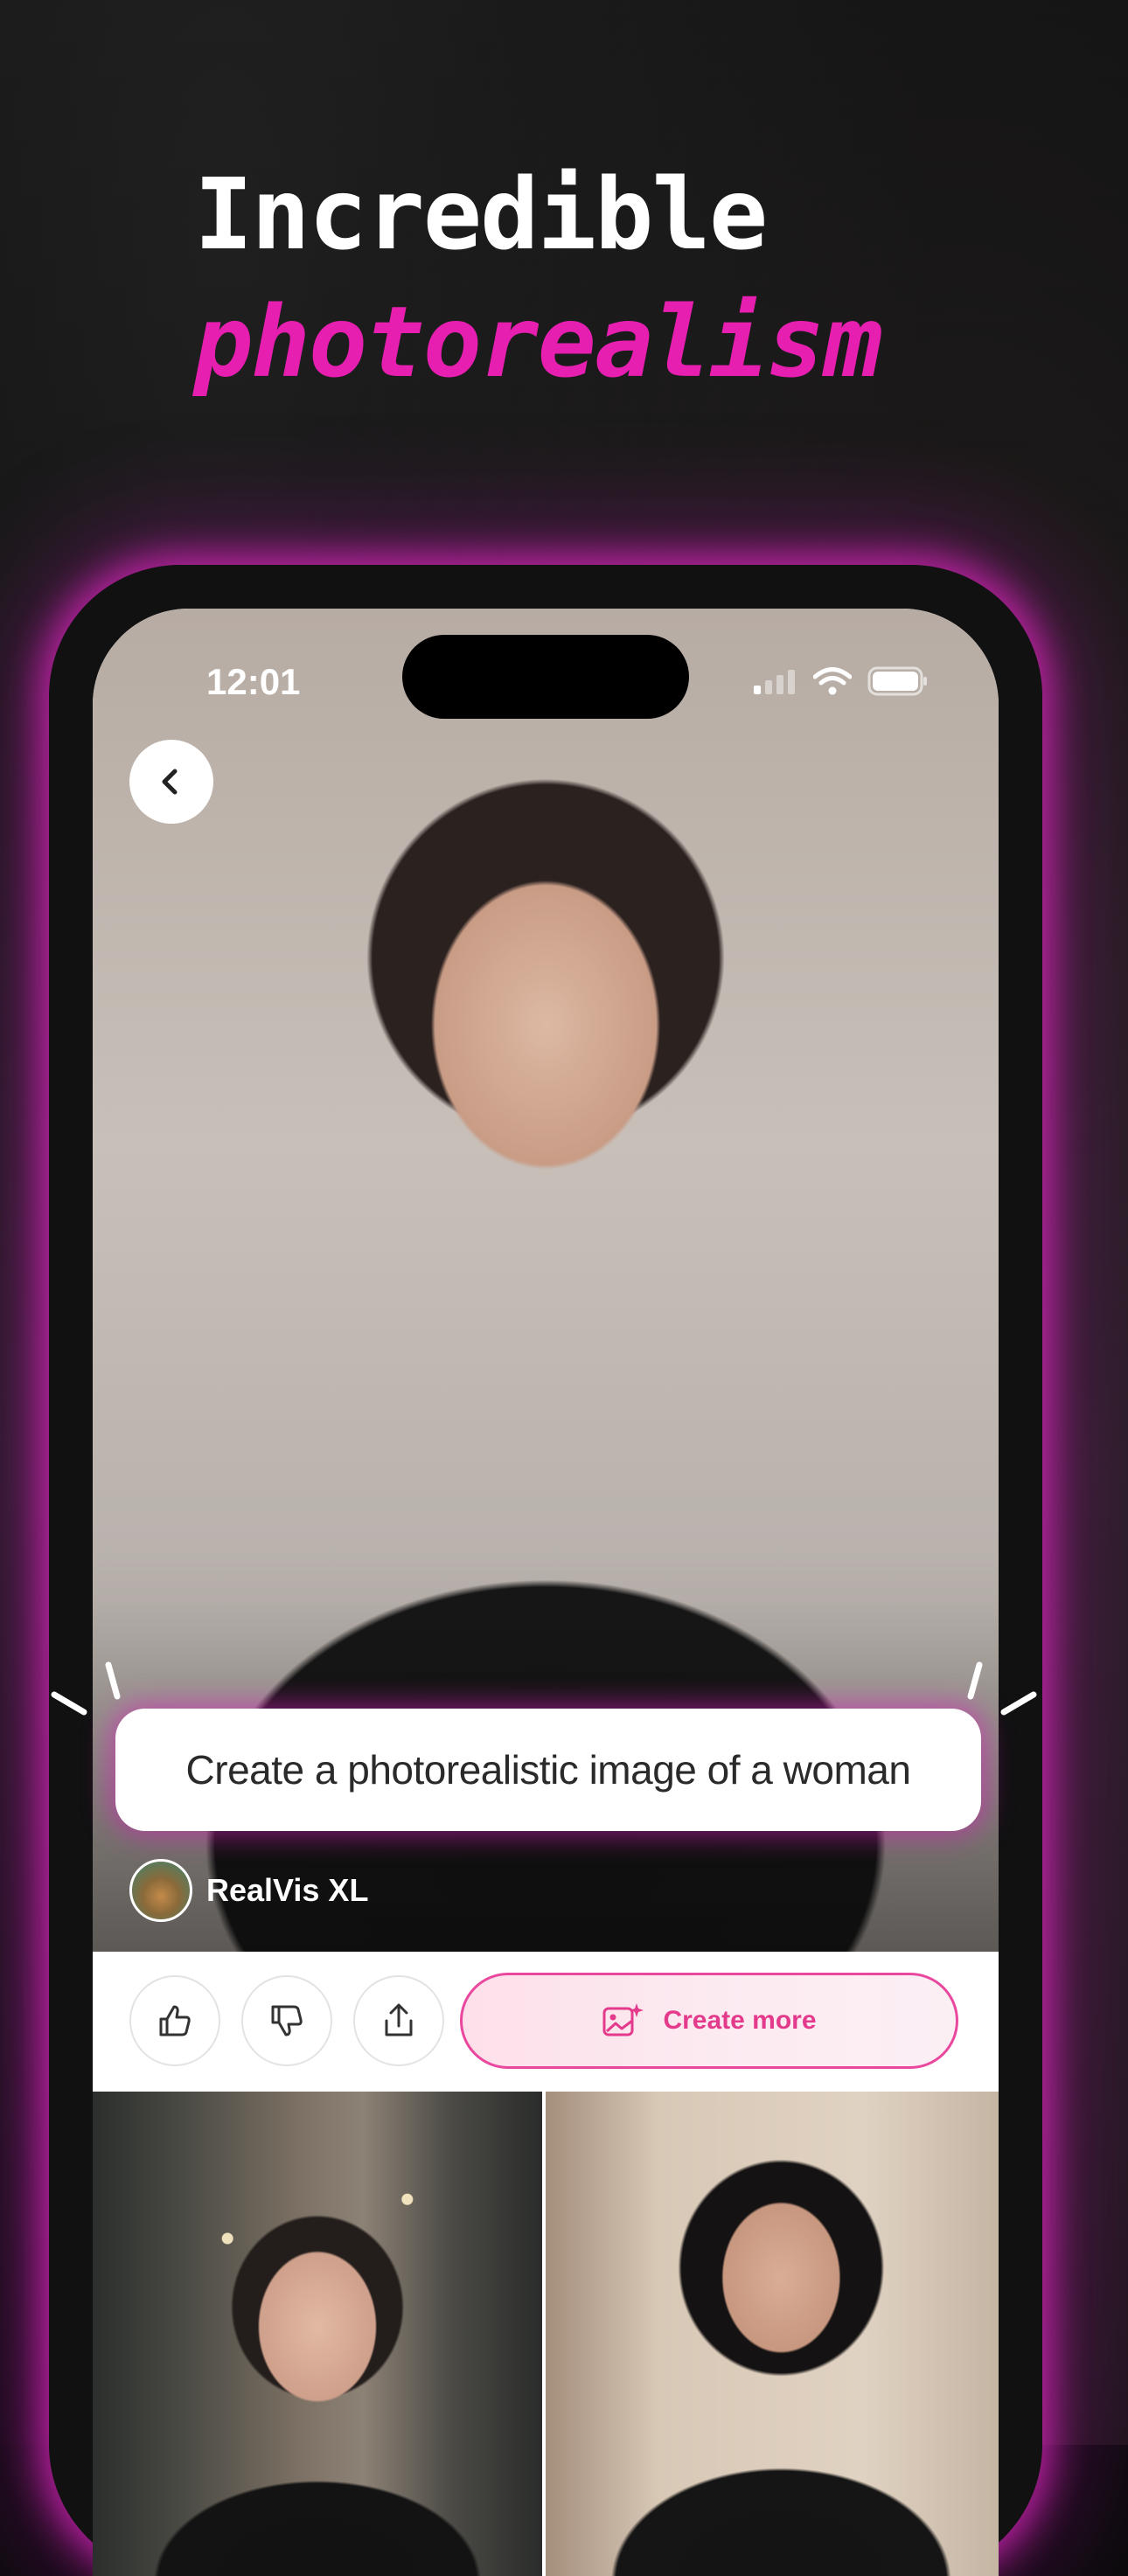 Image resolution: width=1128 pixels, height=2576 pixels. What do you see at coordinates (287, 1890) in the screenshot?
I see `model-name: RealVis XL` at bounding box center [287, 1890].